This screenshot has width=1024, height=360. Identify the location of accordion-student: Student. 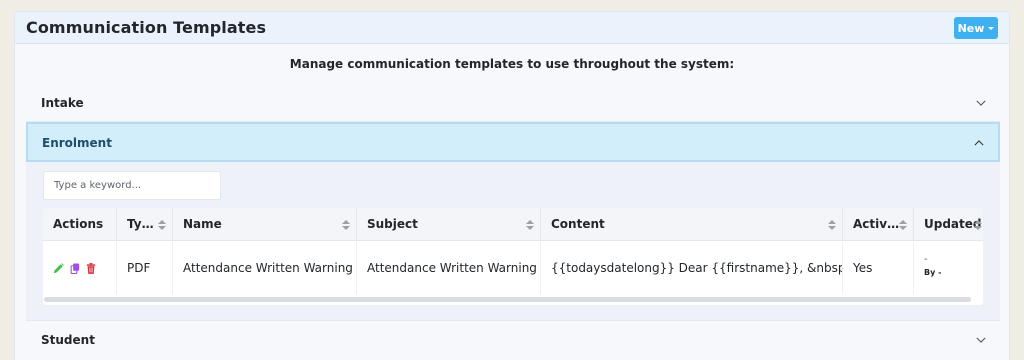
(513, 339).